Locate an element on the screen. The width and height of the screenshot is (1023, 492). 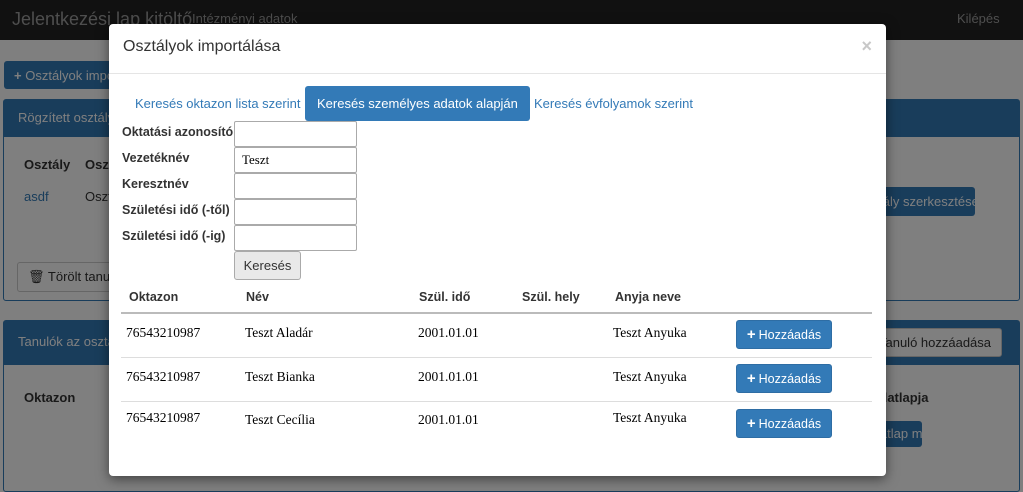
vezeteknev-label: Vezetéknév is located at coordinates (156, 158).